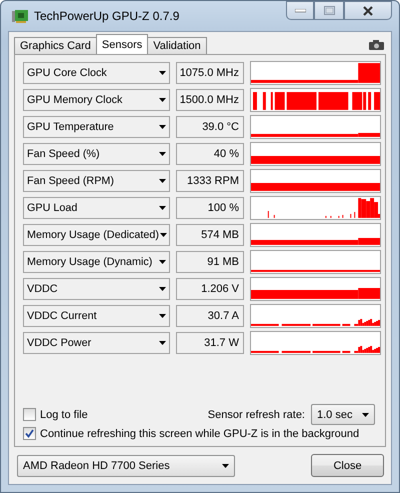 This screenshot has height=493, width=400. Describe the element at coordinates (96, 208) in the screenshot. I see `sensor-dropdown: GPU Load` at that location.